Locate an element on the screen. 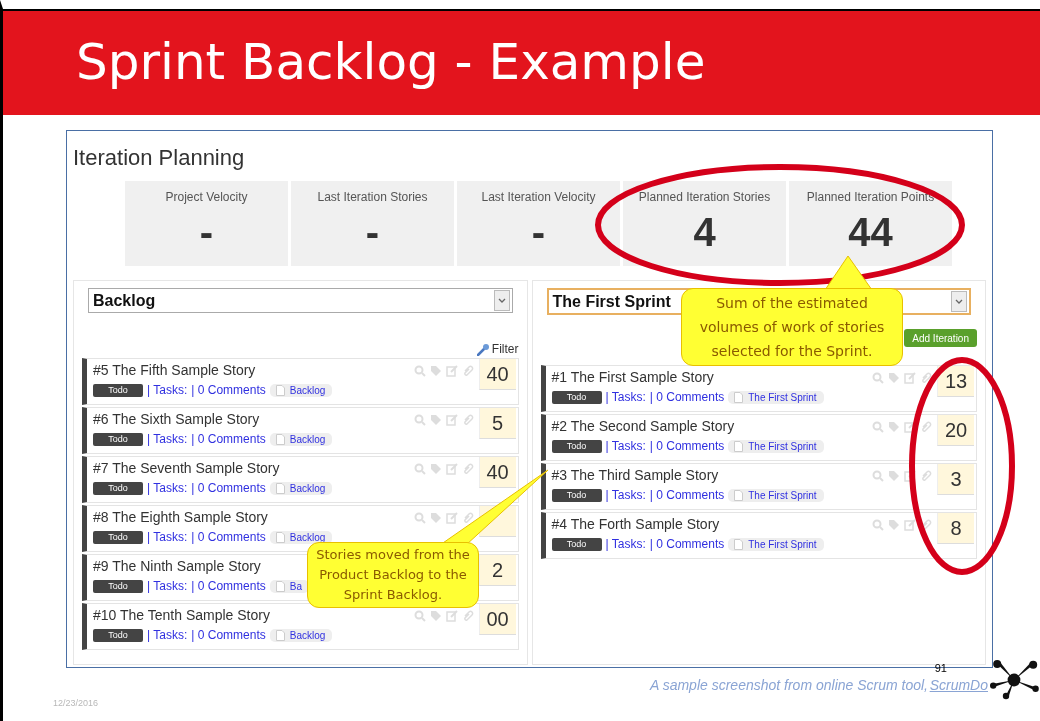 This screenshot has width=1040, height=721. story-points: 00 is located at coordinates (497, 619).